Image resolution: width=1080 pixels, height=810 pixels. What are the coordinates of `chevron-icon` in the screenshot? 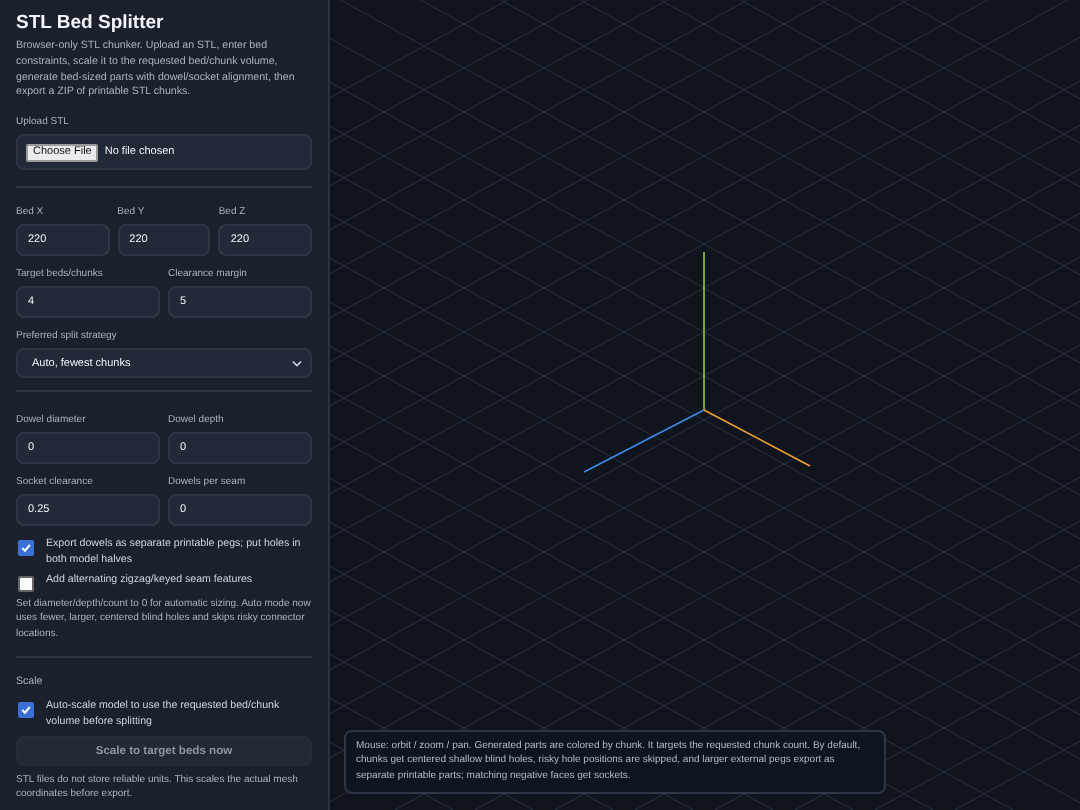 It's located at (297, 363).